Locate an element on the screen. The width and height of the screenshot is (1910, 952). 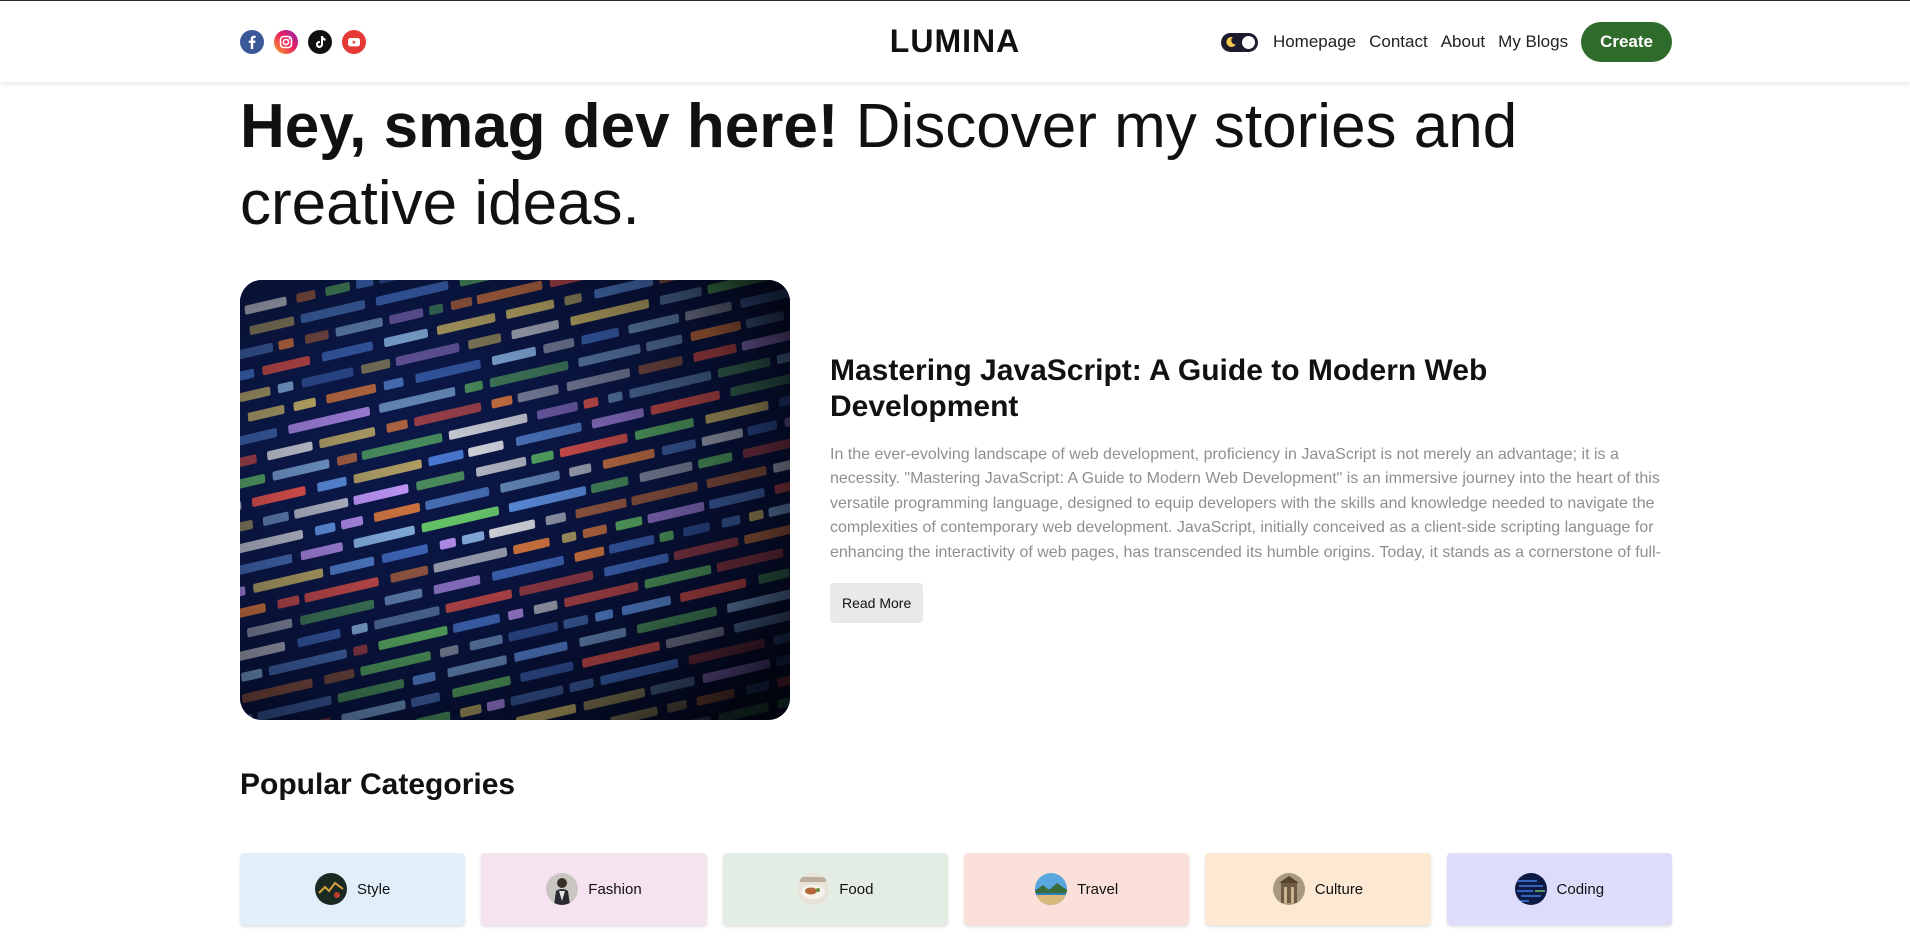
nav-my-blogs: My Blogs is located at coordinates (1533, 42).